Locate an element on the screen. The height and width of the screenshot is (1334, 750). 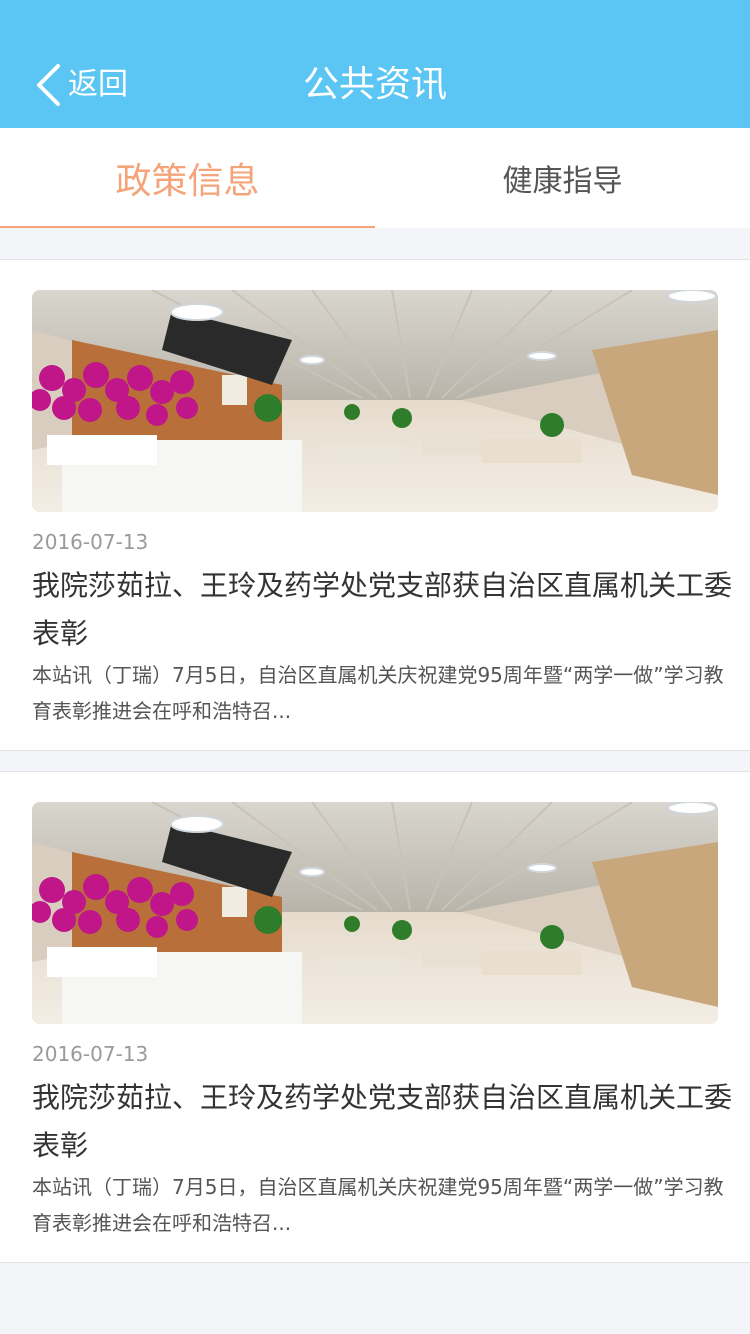
tab-policy-info: 政策信息 is located at coordinates (187, 178).